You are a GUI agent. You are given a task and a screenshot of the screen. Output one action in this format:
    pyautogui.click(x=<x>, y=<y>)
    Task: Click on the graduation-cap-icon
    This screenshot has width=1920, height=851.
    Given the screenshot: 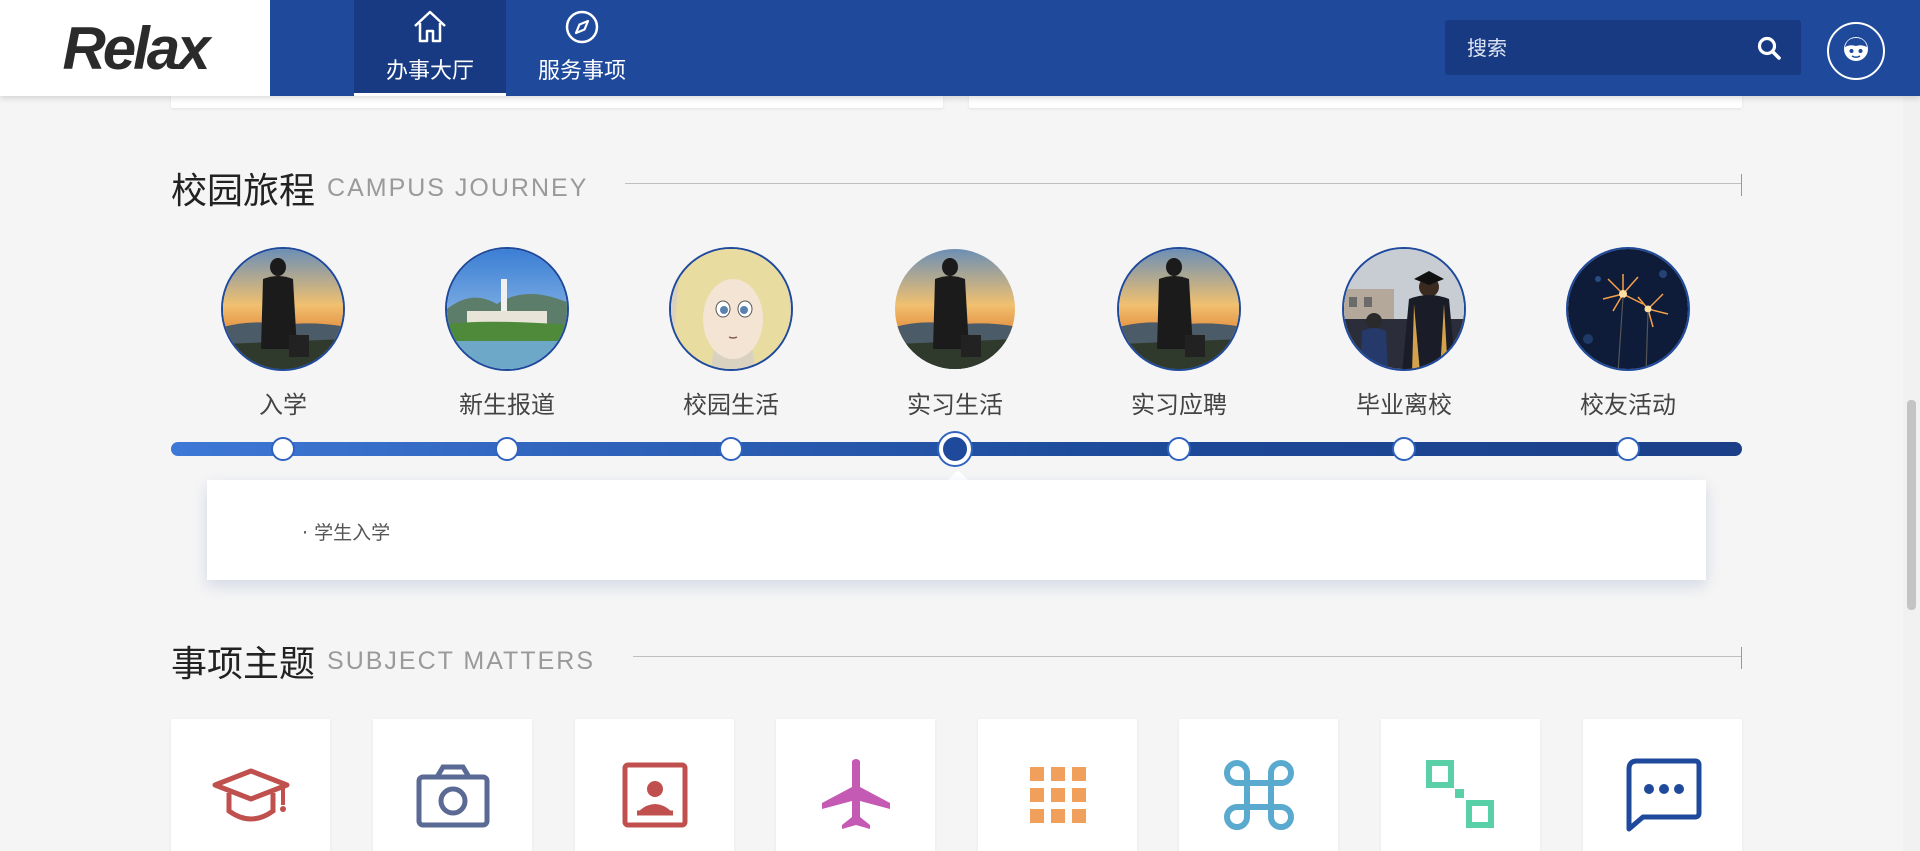 What is the action you would take?
    pyautogui.click(x=251, y=797)
    